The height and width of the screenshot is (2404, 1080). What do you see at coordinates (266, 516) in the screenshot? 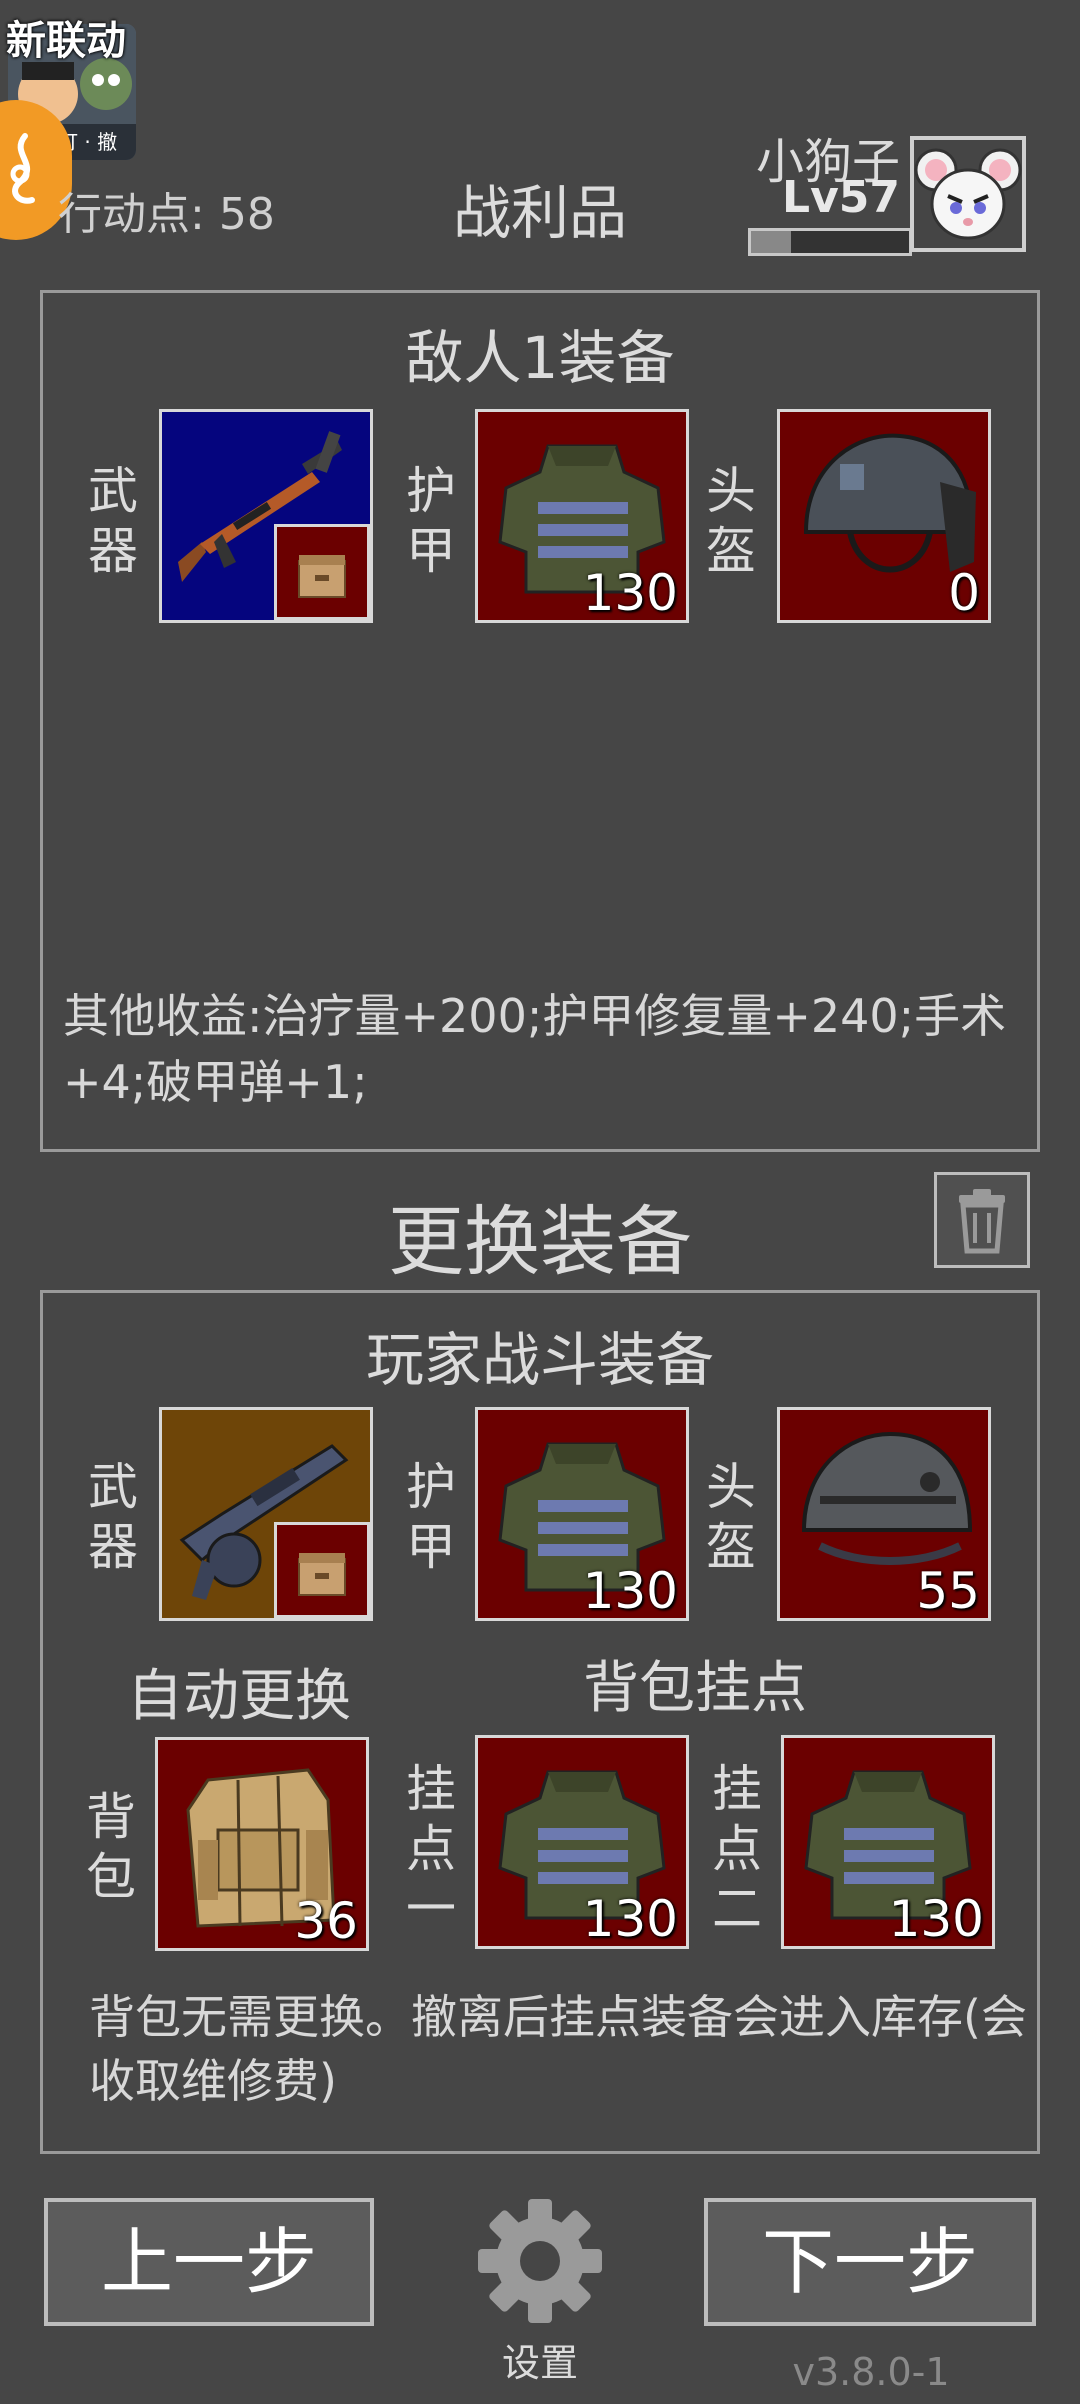
I see `enemy-weapon-slot` at bounding box center [266, 516].